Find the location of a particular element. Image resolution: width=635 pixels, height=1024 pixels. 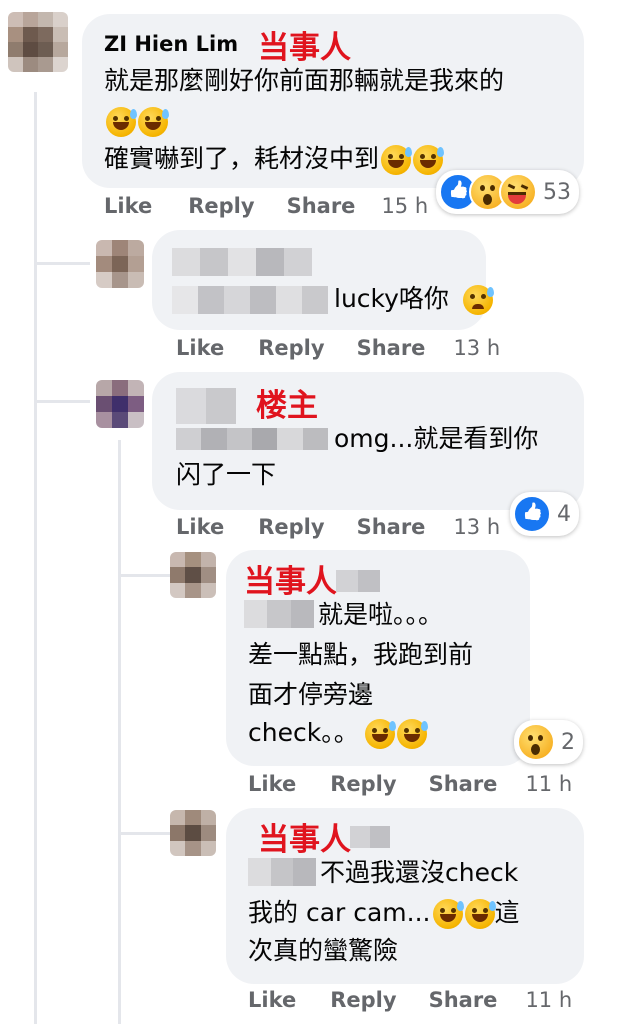

comment-text: 面才停旁邊 is located at coordinates (311, 694).